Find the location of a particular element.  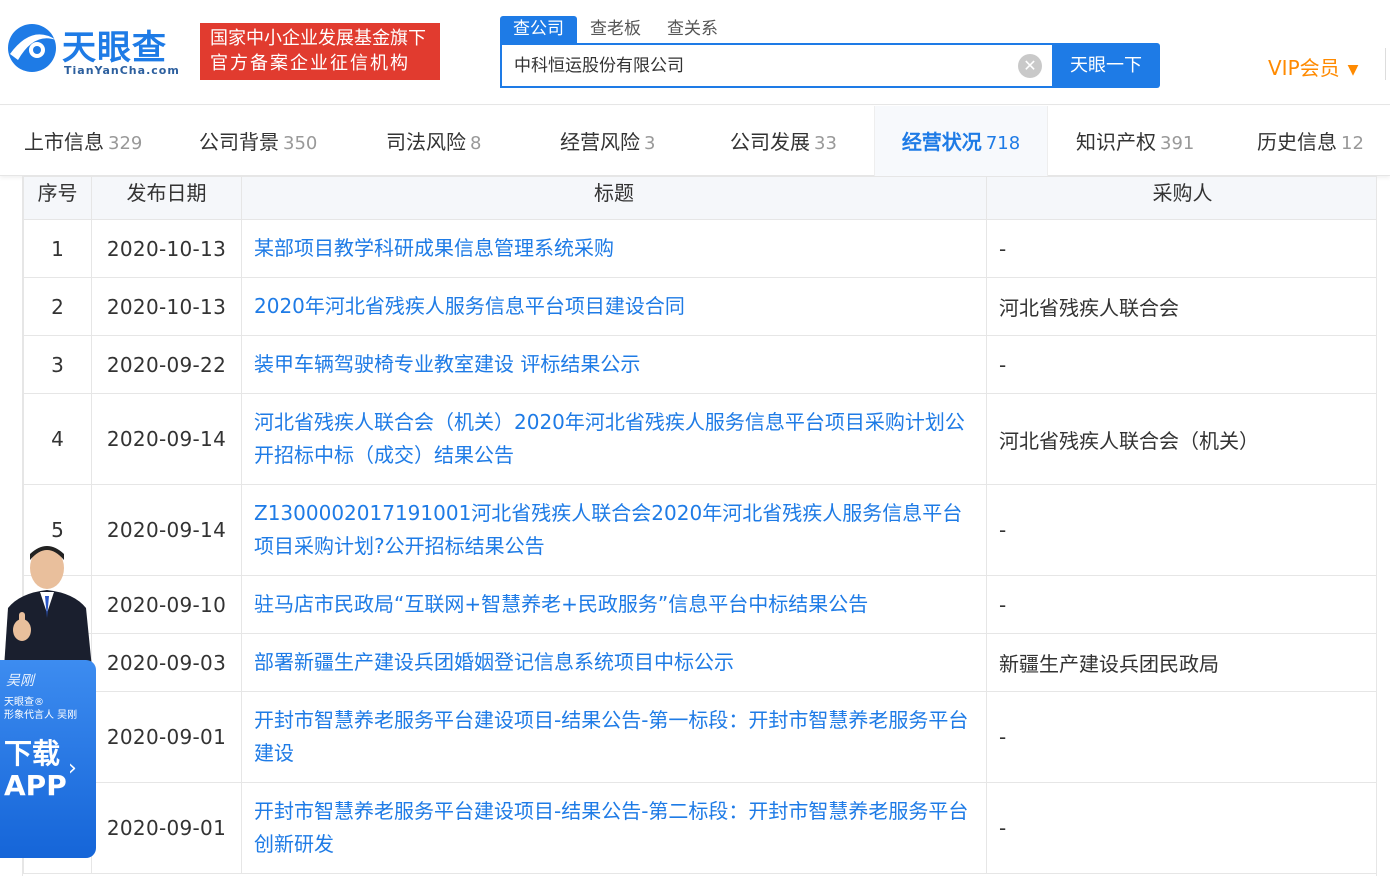

row-index: 4 is located at coordinates (57, 439).